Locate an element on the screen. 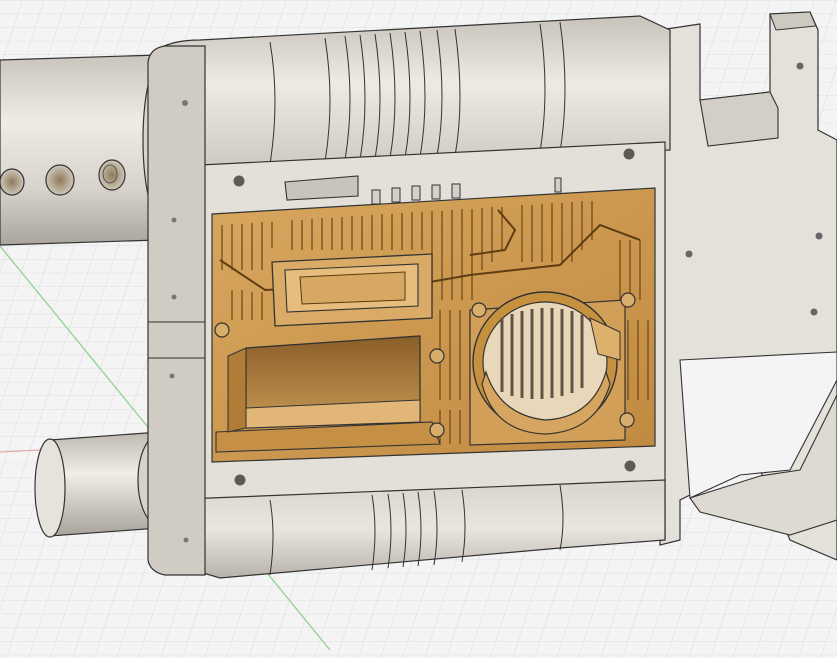 This screenshot has height=658, width=837. body-end-cap is located at coordinates (176, 310).